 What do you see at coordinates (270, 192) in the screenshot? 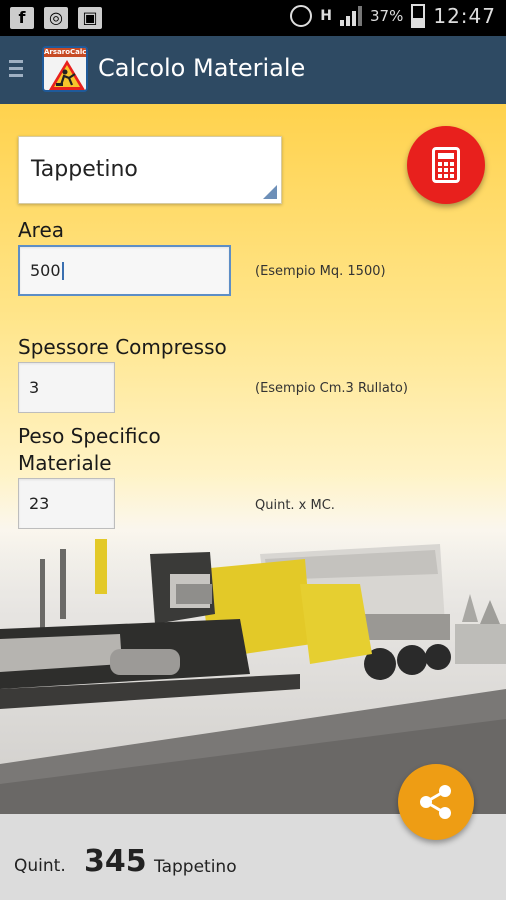
I see `dropdown-arrow-icon` at bounding box center [270, 192].